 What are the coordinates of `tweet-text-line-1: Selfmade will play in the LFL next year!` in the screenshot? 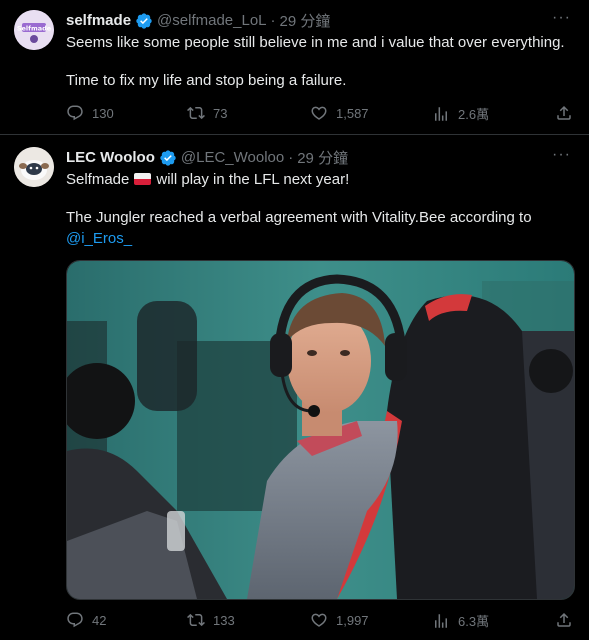 It's located at (207, 180).